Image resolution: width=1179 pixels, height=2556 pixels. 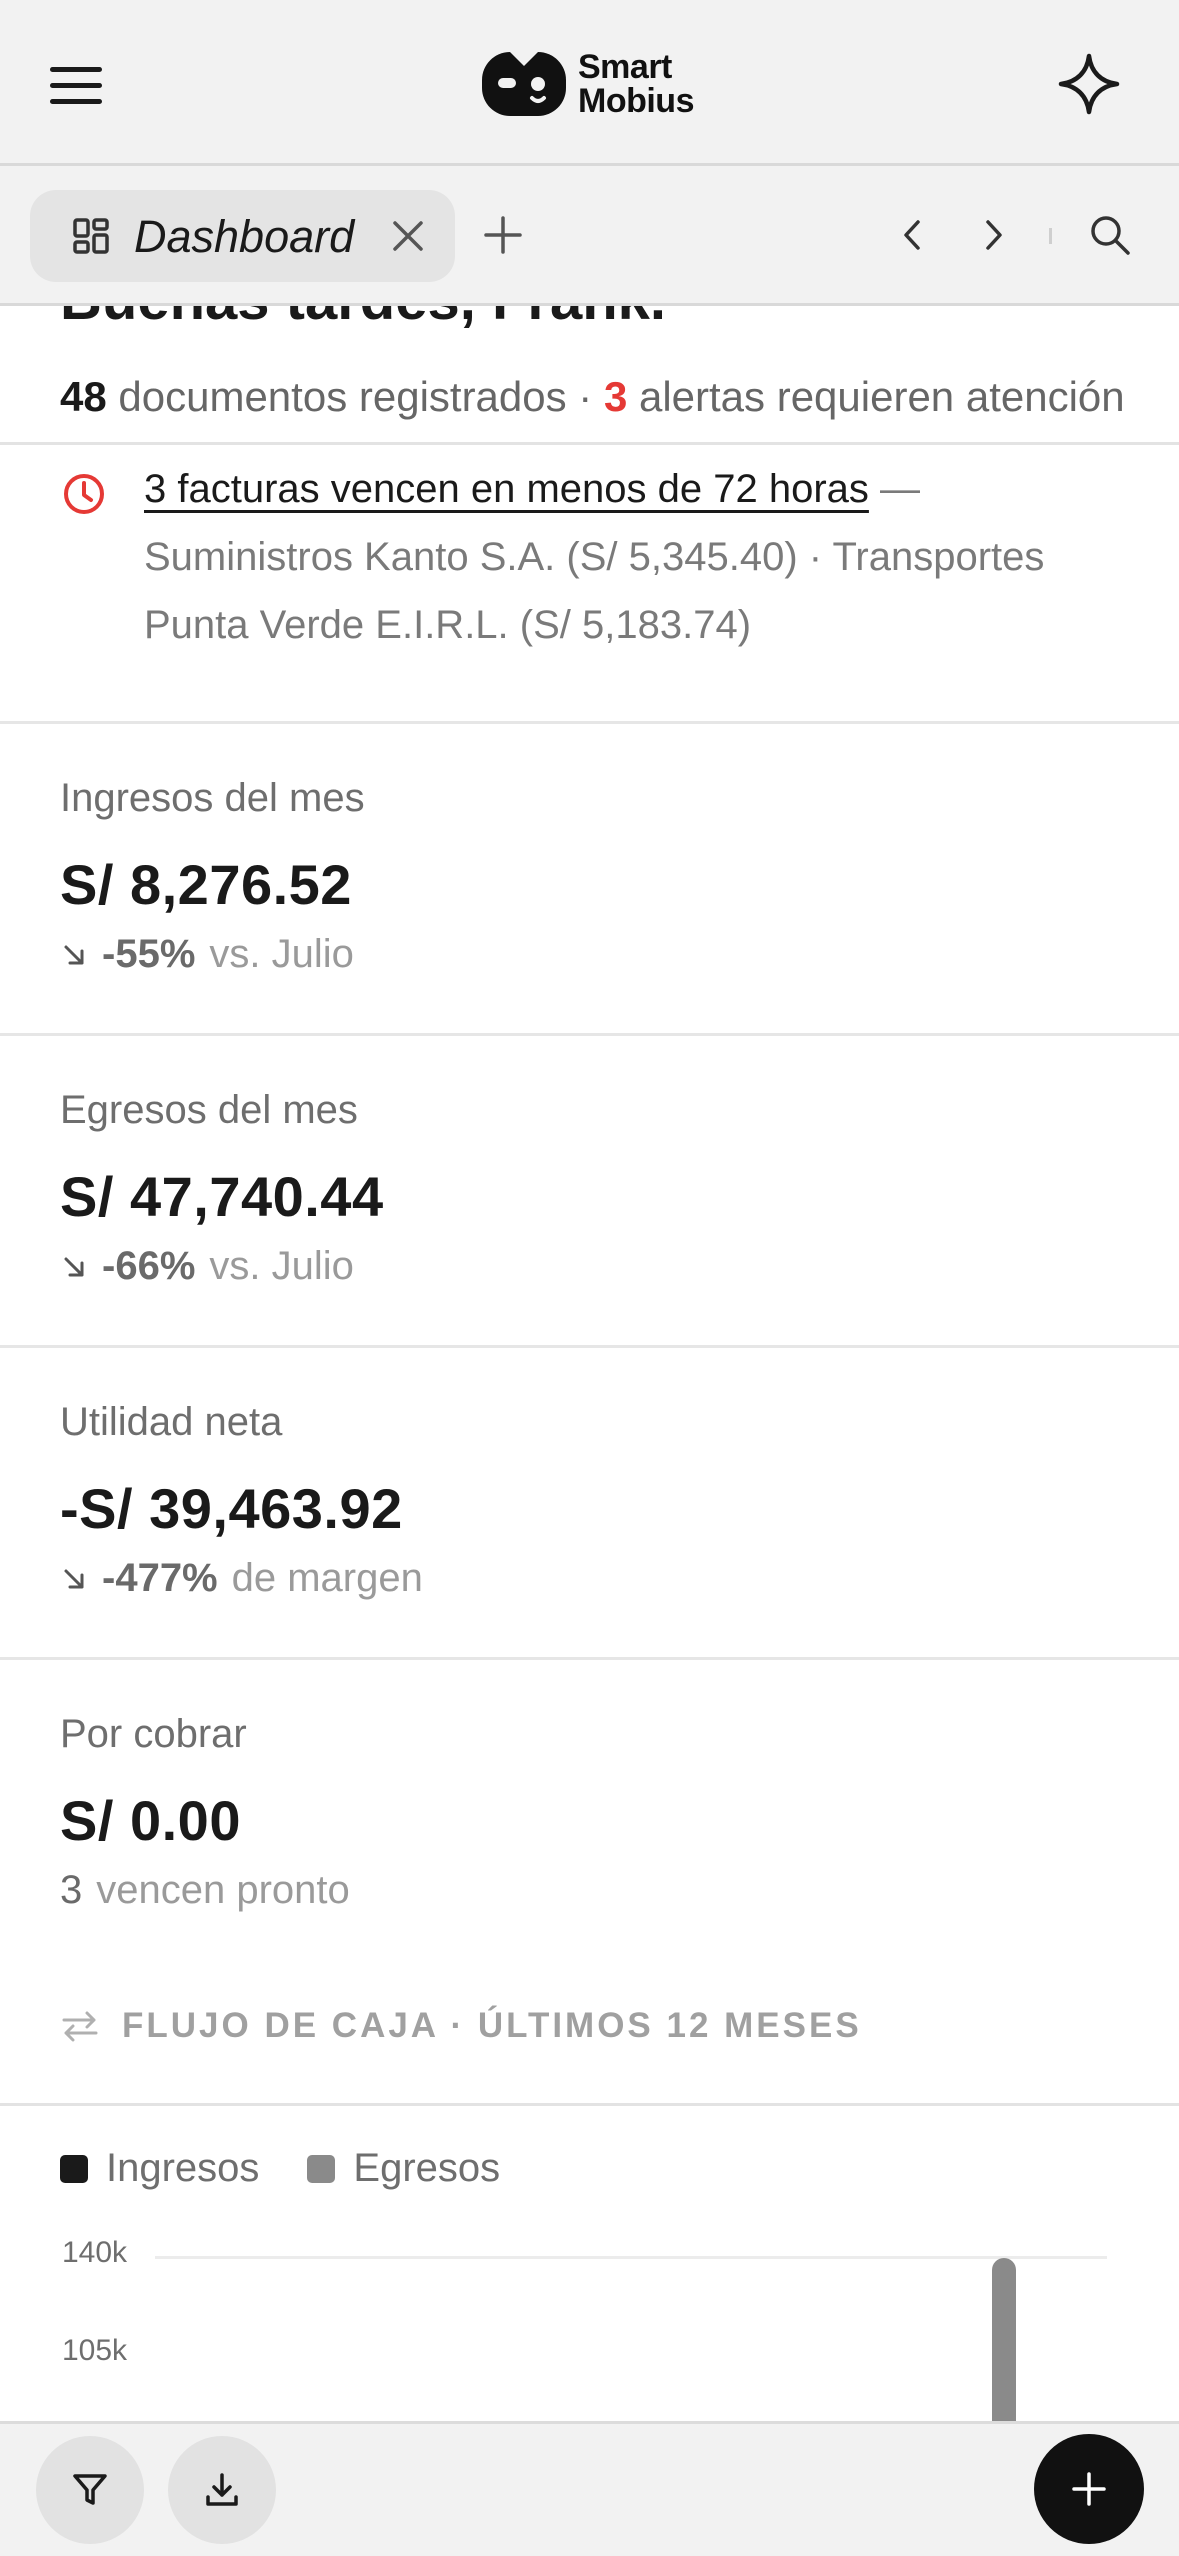 I want to click on add-document-button, so click(x=1089, y=2489).